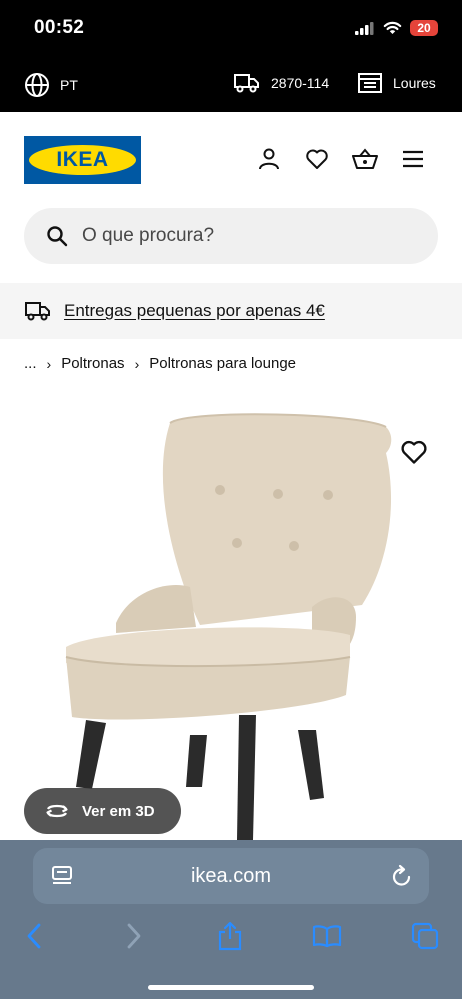  I want to click on reader-mode-icon, so click(62, 876).